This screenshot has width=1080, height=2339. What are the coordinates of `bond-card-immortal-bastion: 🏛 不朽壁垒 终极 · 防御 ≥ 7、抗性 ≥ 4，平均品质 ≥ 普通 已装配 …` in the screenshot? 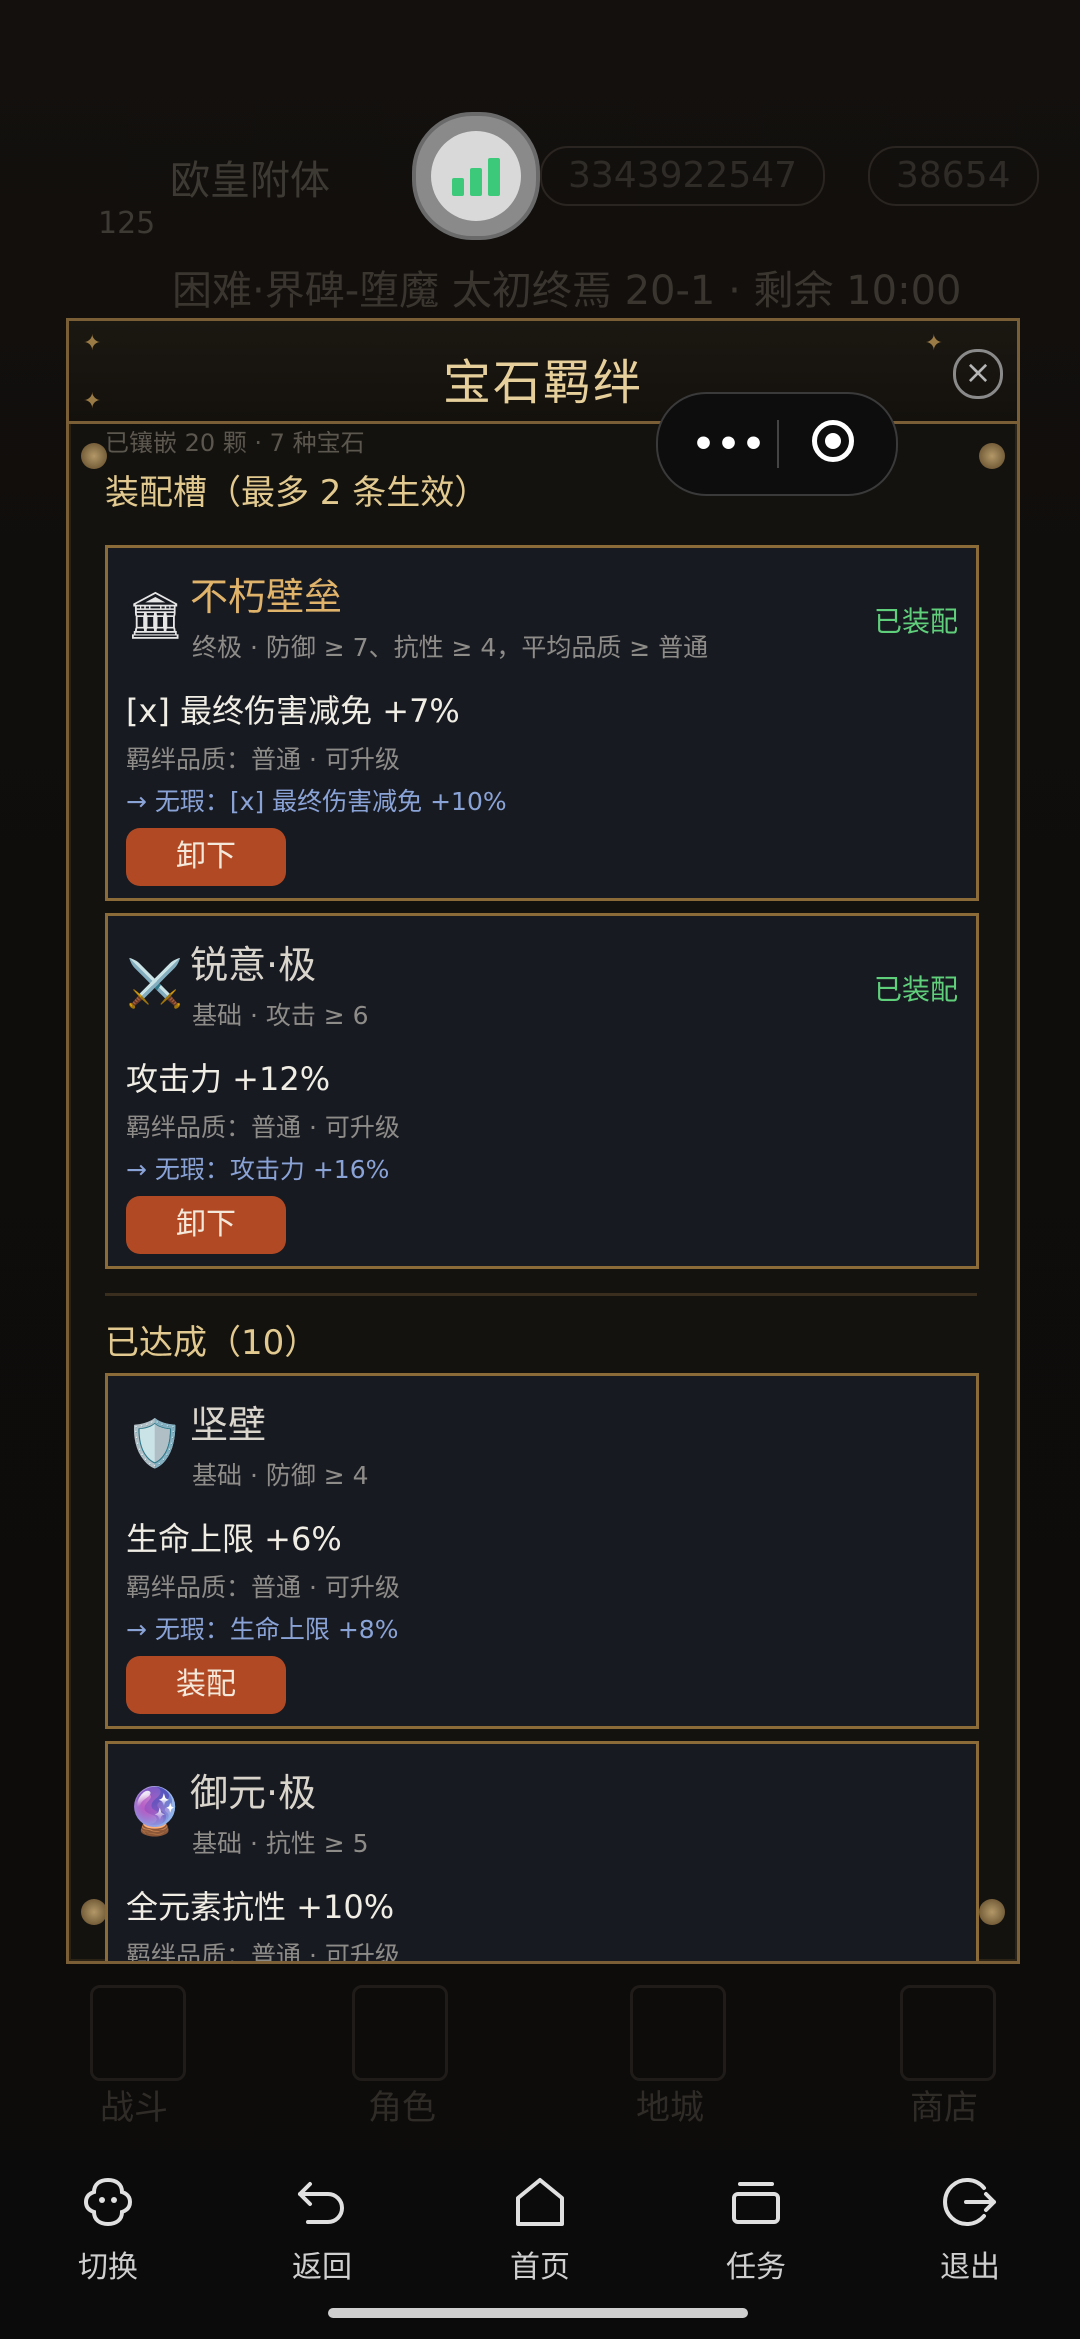 It's located at (542, 723).